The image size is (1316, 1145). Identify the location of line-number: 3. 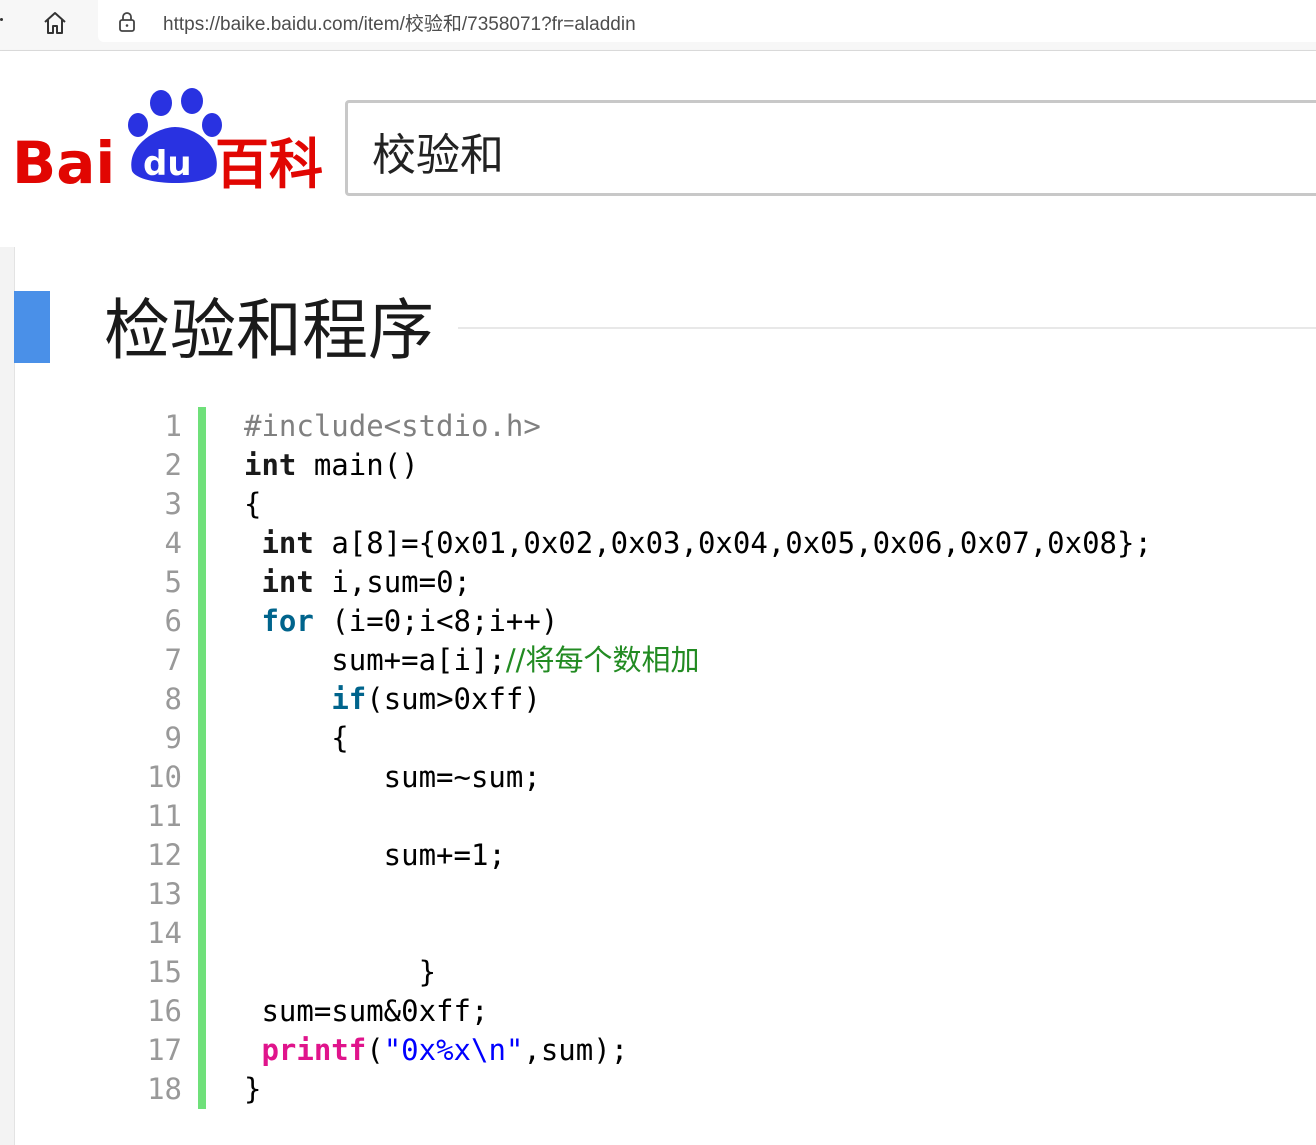
(173, 504).